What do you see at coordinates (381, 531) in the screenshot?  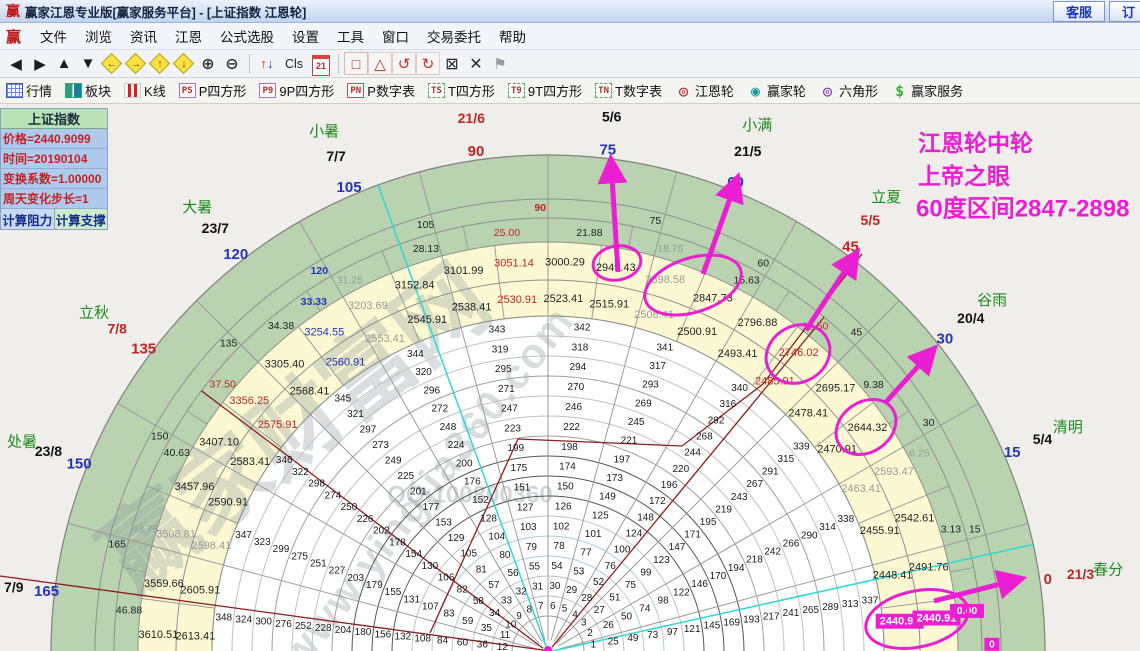 I see `wheel-number: 202` at bounding box center [381, 531].